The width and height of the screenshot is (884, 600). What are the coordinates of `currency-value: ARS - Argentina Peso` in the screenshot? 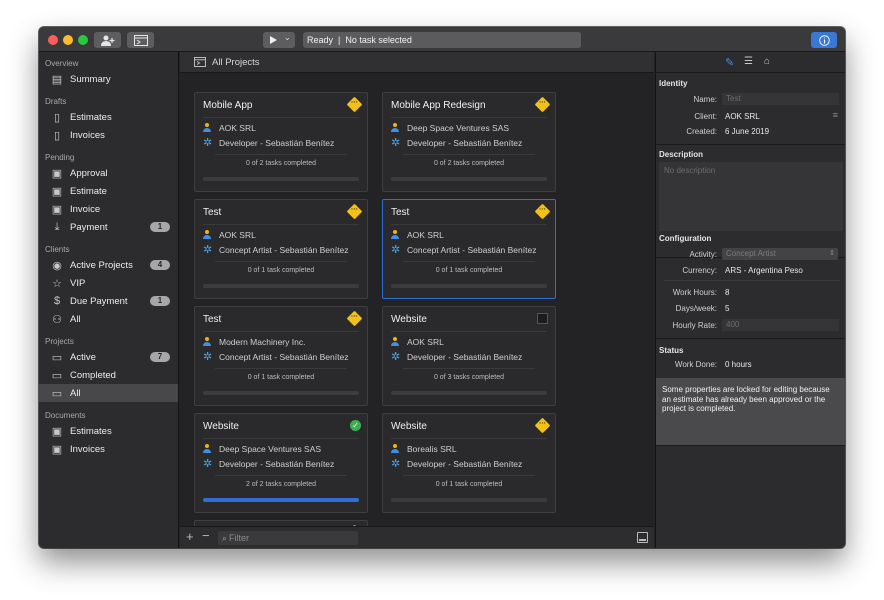 It's located at (764, 270).